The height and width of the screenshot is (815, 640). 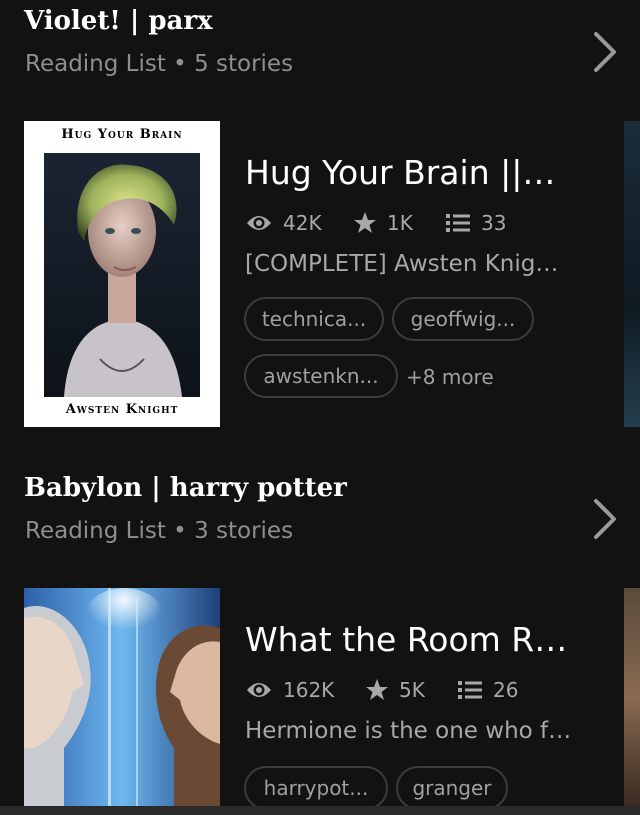 What do you see at coordinates (159, 531) in the screenshot?
I see `reading-list-subtitle: Reading List • 3 stories` at bounding box center [159, 531].